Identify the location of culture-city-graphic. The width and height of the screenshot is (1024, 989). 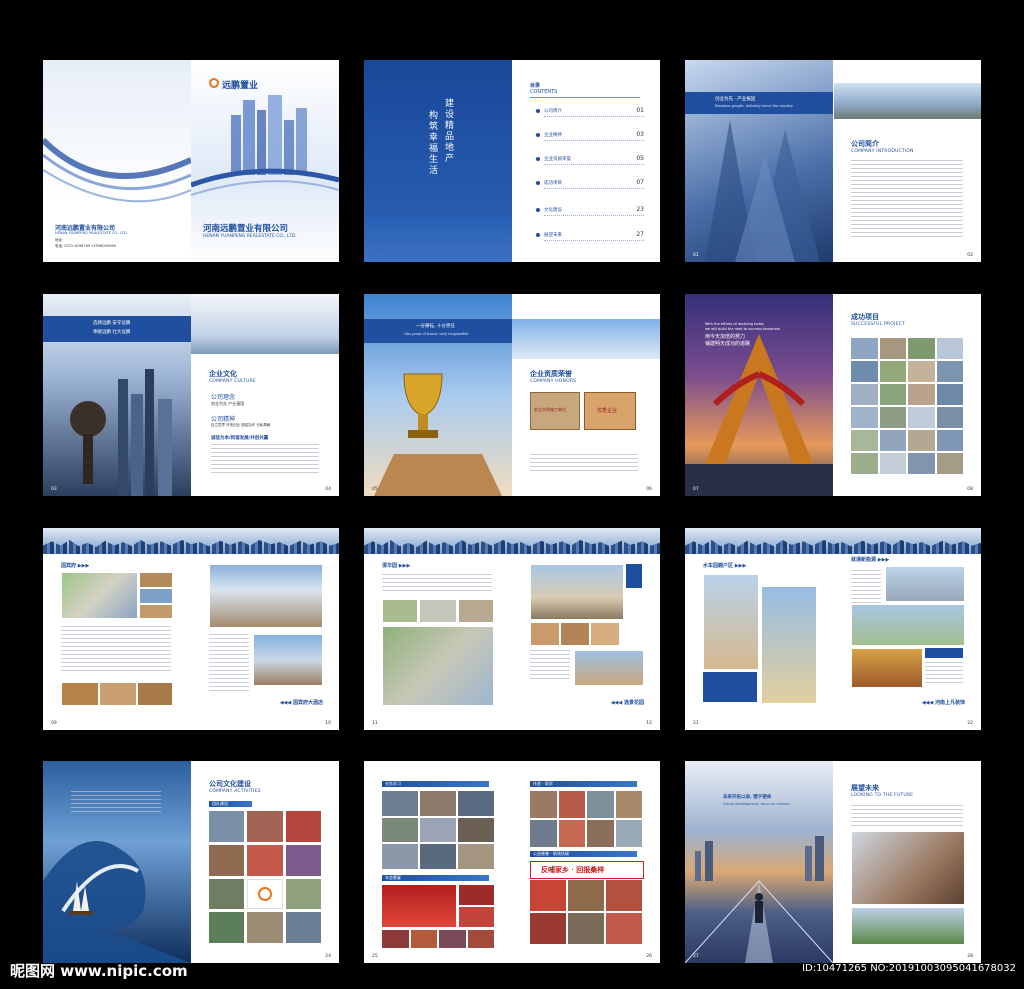
(121, 432).